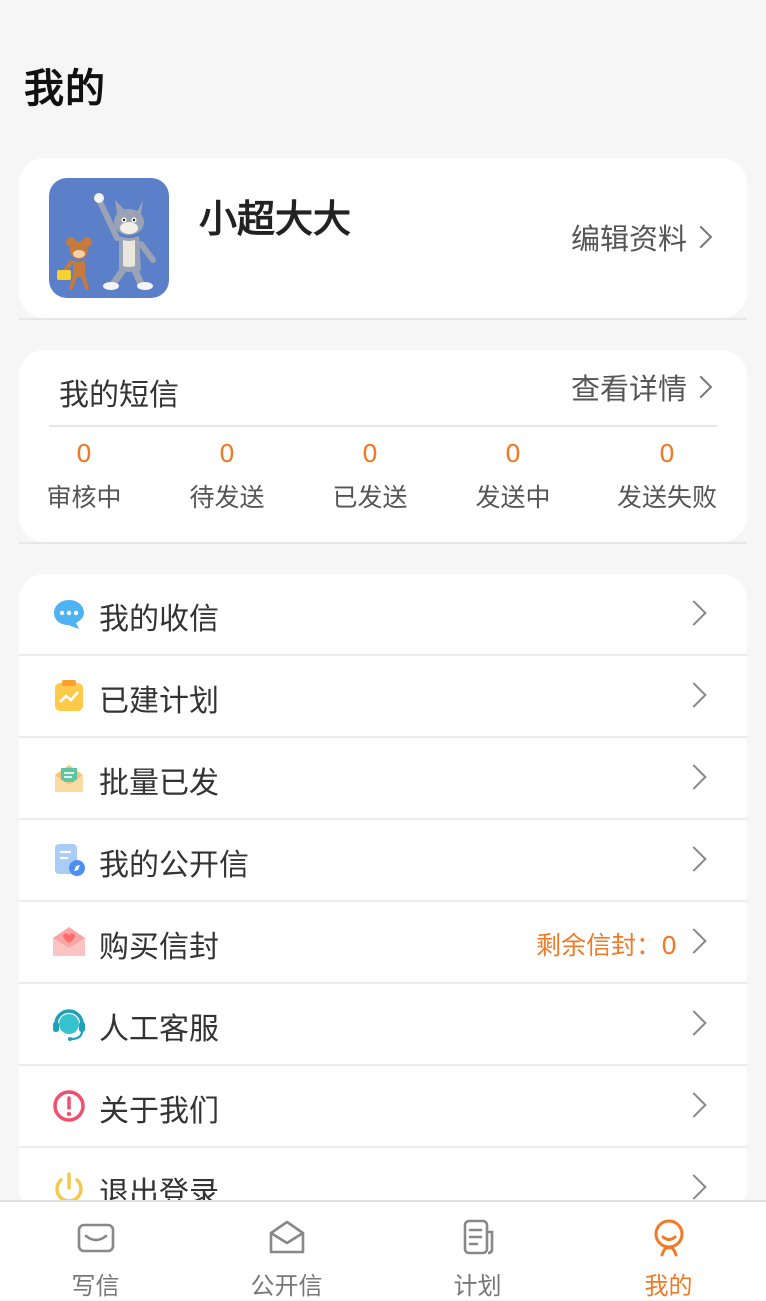 Image resolution: width=766 pixels, height=1301 pixels. Describe the element at coordinates (69, 695) in the screenshot. I see `clipboard-chart-icon` at that location.